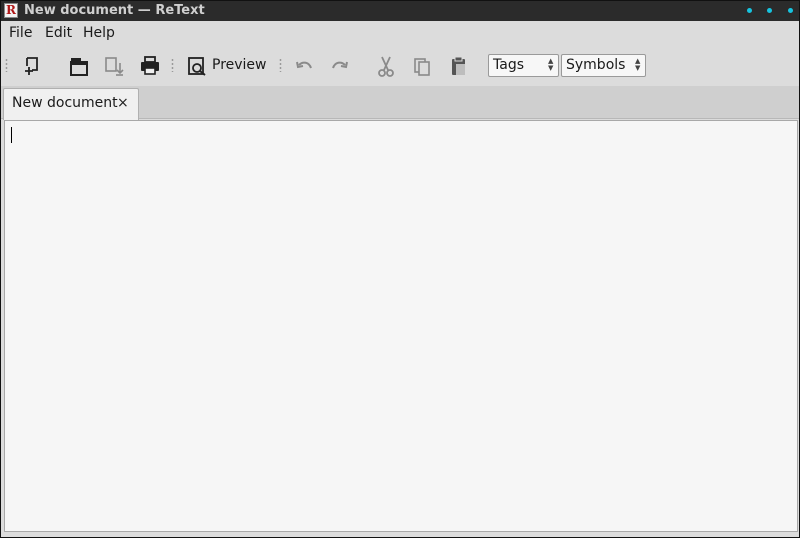  What do you see at coordinates (123, 103) in the screenshot?
I see `close-tab-icon: ×` at bounding box center [123, 103].